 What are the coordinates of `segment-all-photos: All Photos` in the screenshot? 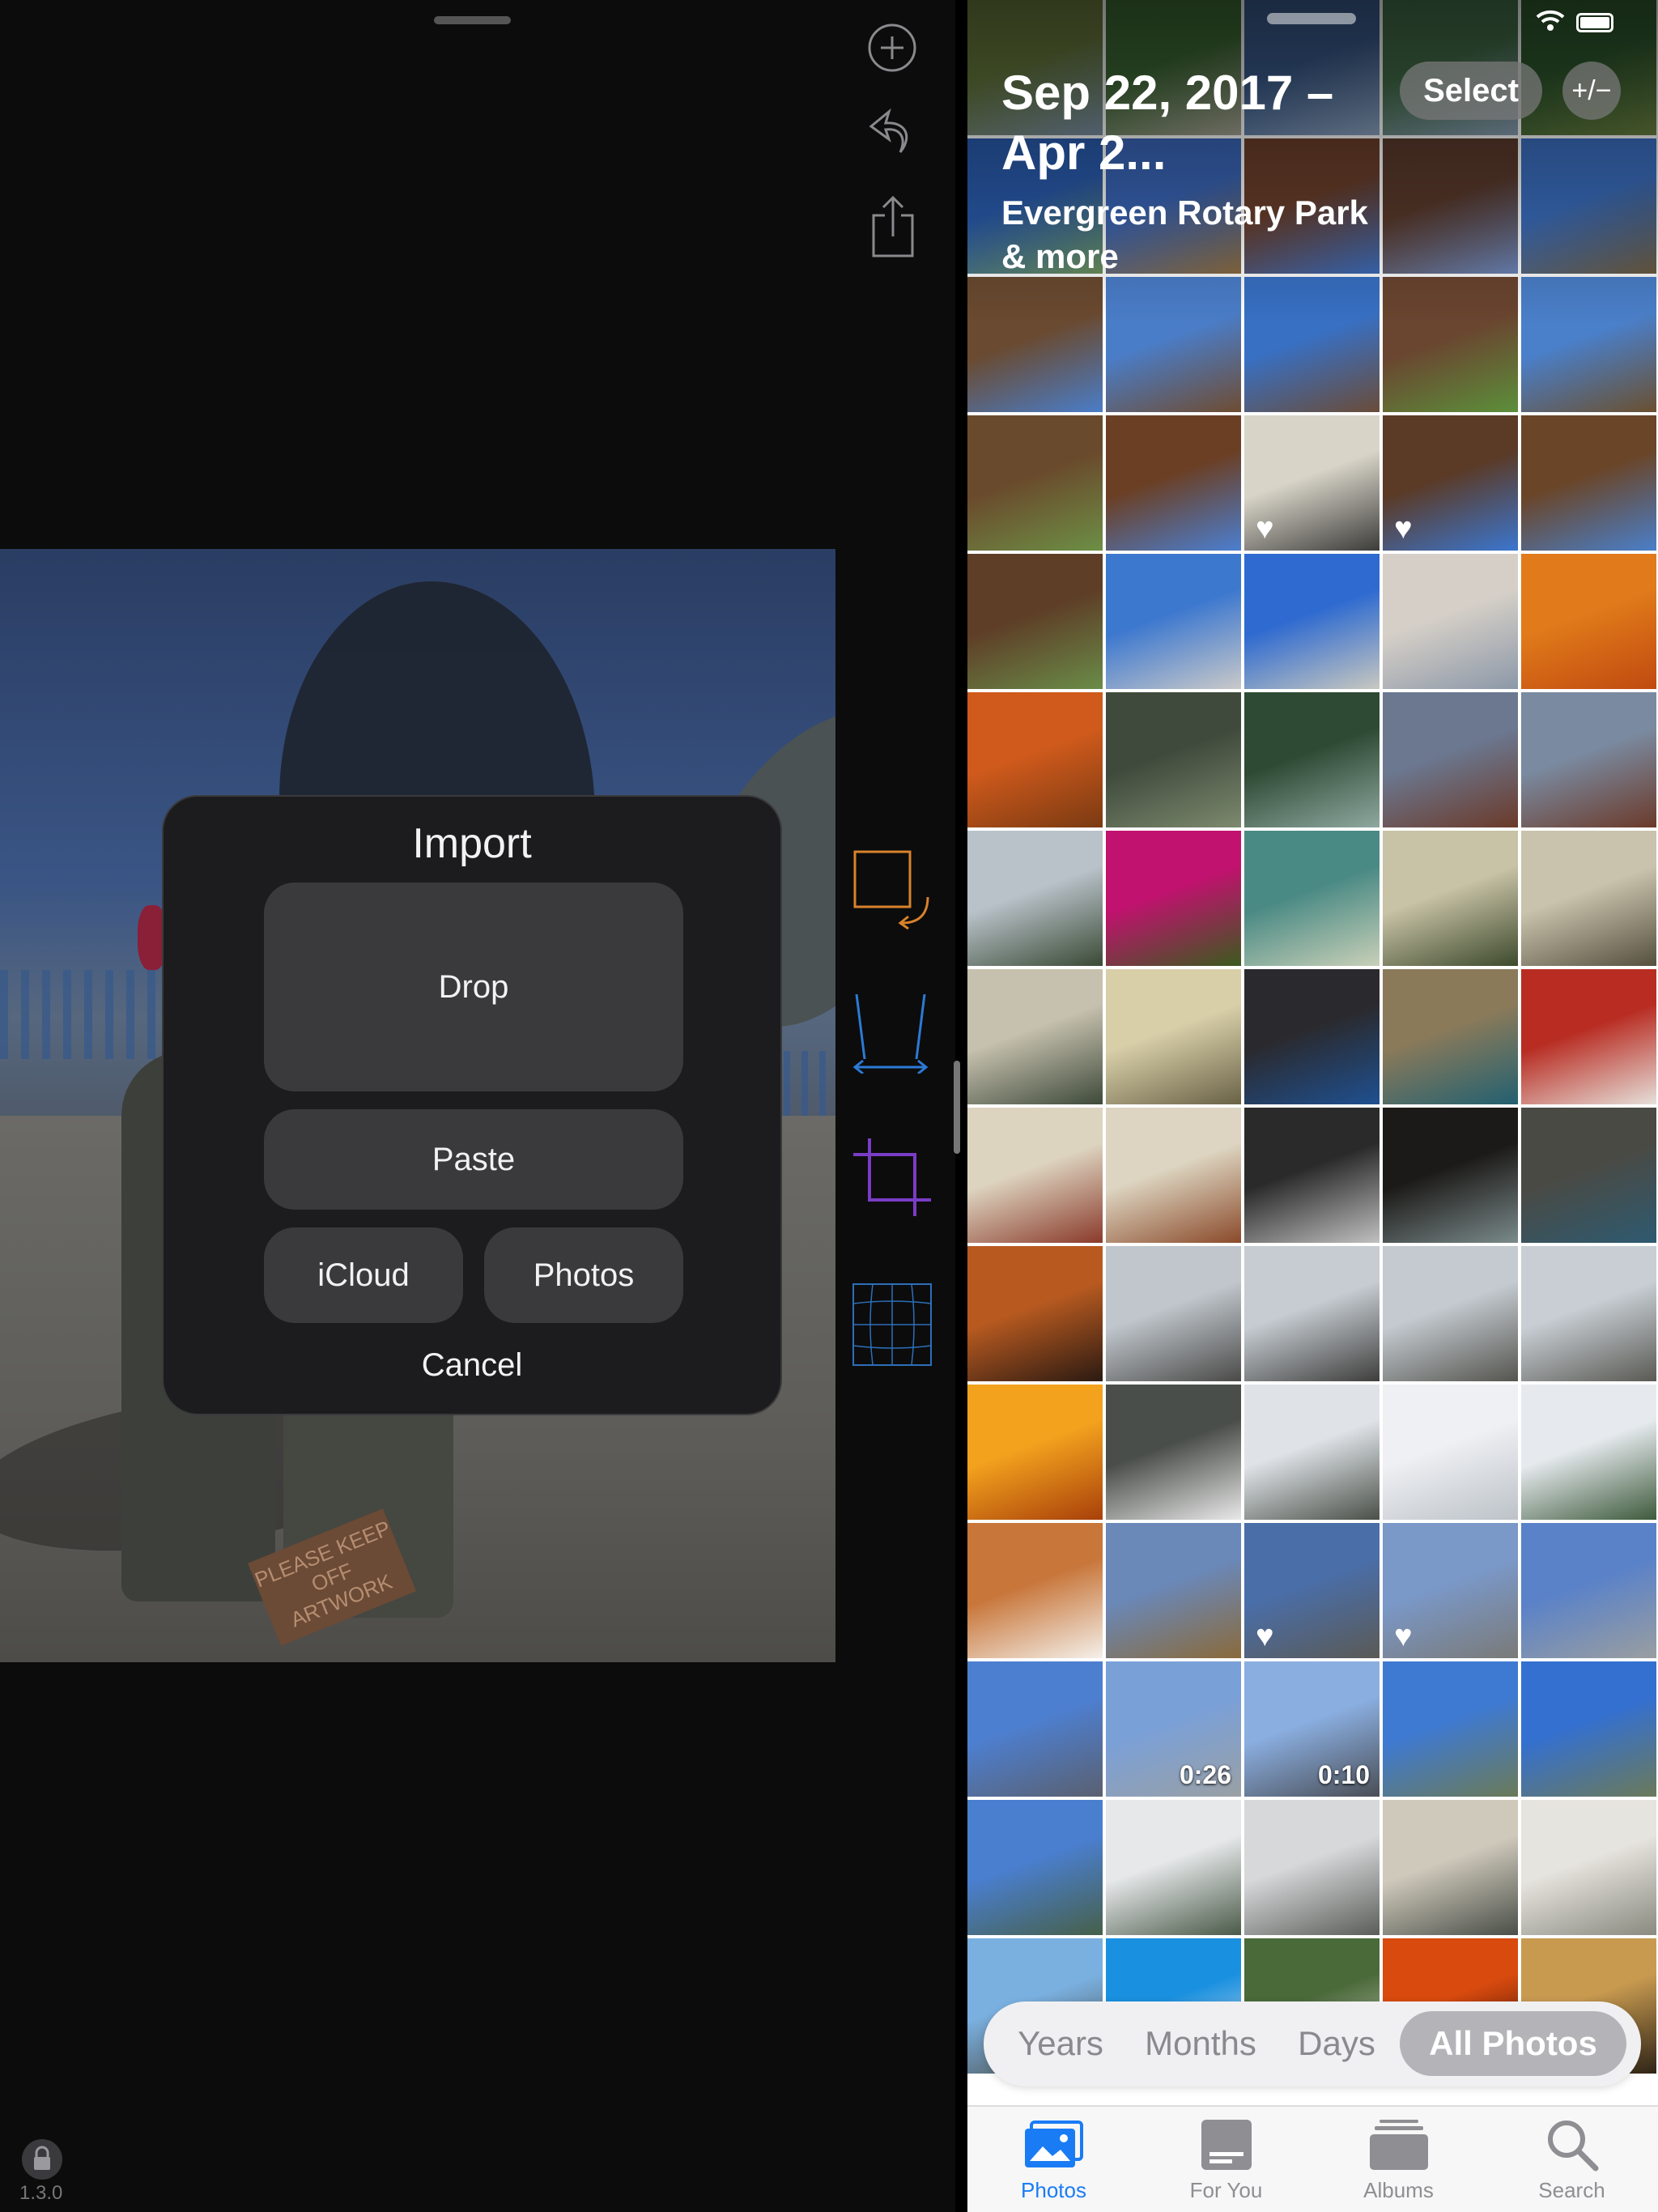 It's located at (1513, 2044).